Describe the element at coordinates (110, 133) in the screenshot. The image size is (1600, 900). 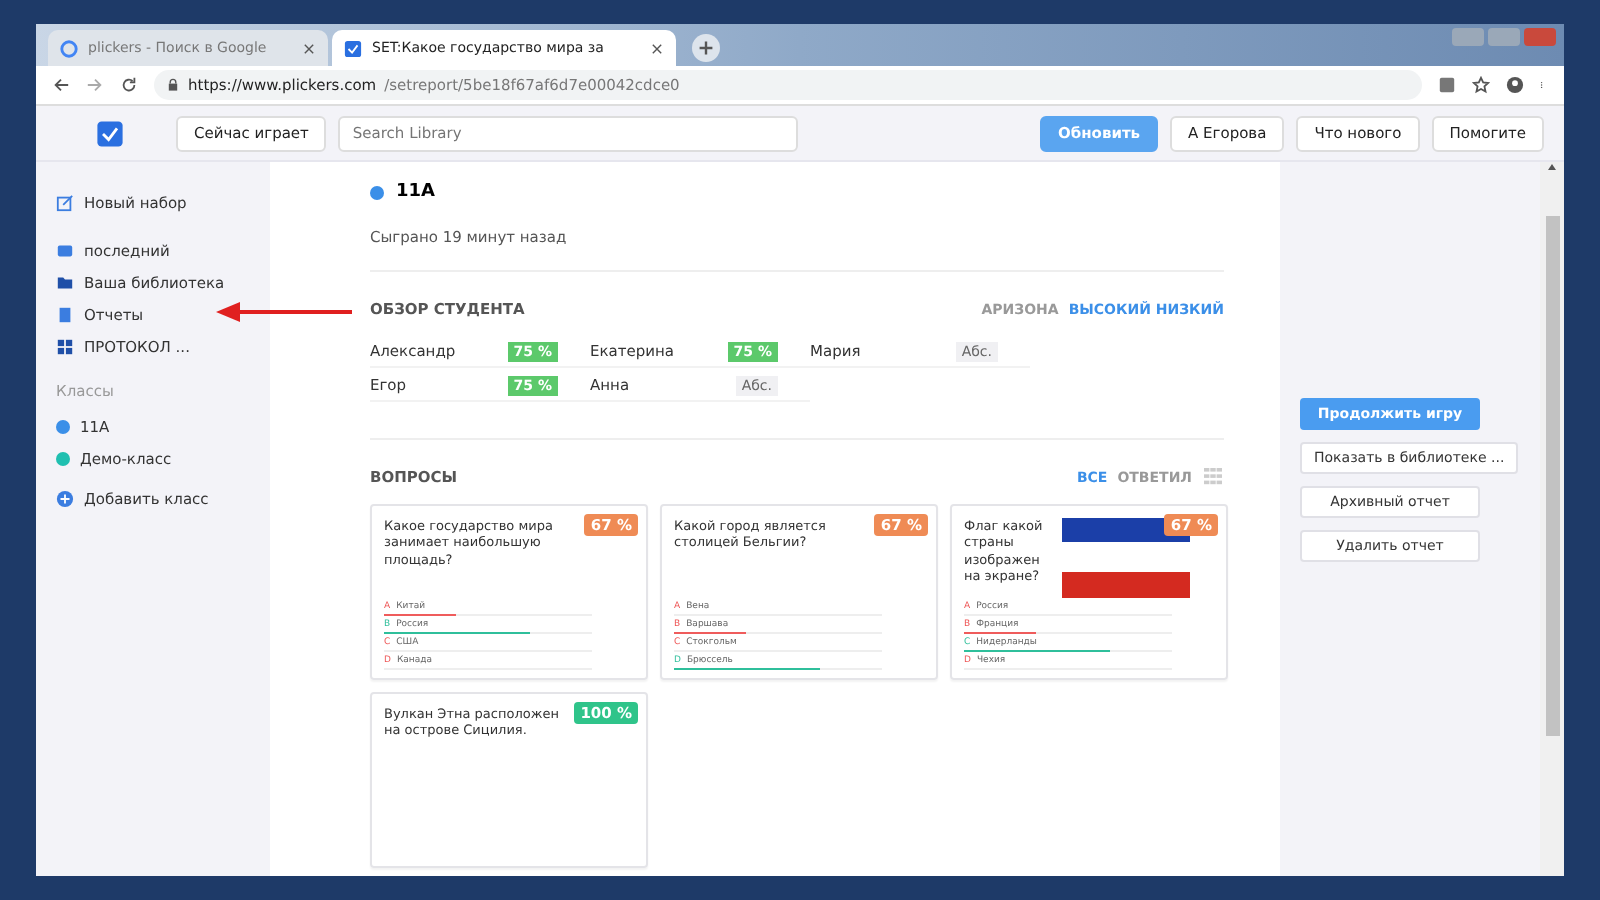
I see `logo-icon` at that location.